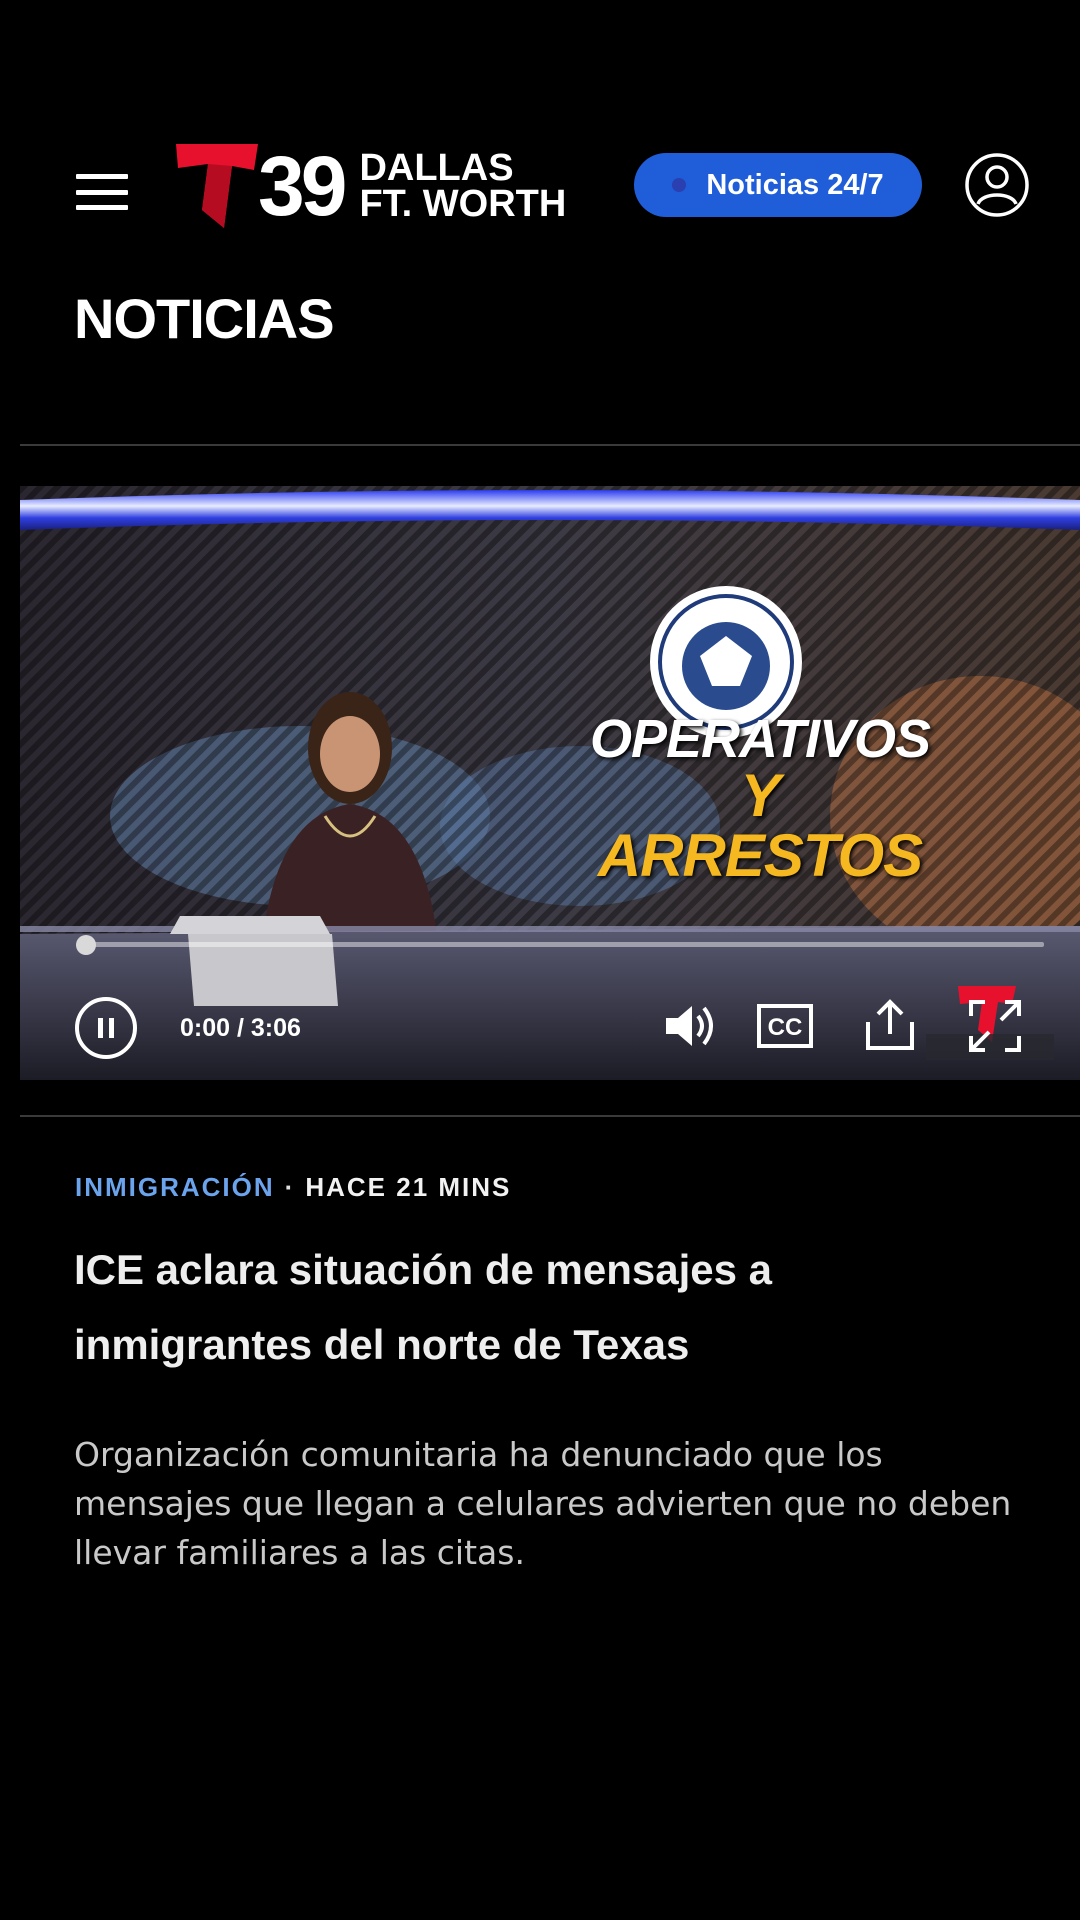  Describe the element at coordinates (890, 1026) in the screenshot. I see `share-icon` at that location.